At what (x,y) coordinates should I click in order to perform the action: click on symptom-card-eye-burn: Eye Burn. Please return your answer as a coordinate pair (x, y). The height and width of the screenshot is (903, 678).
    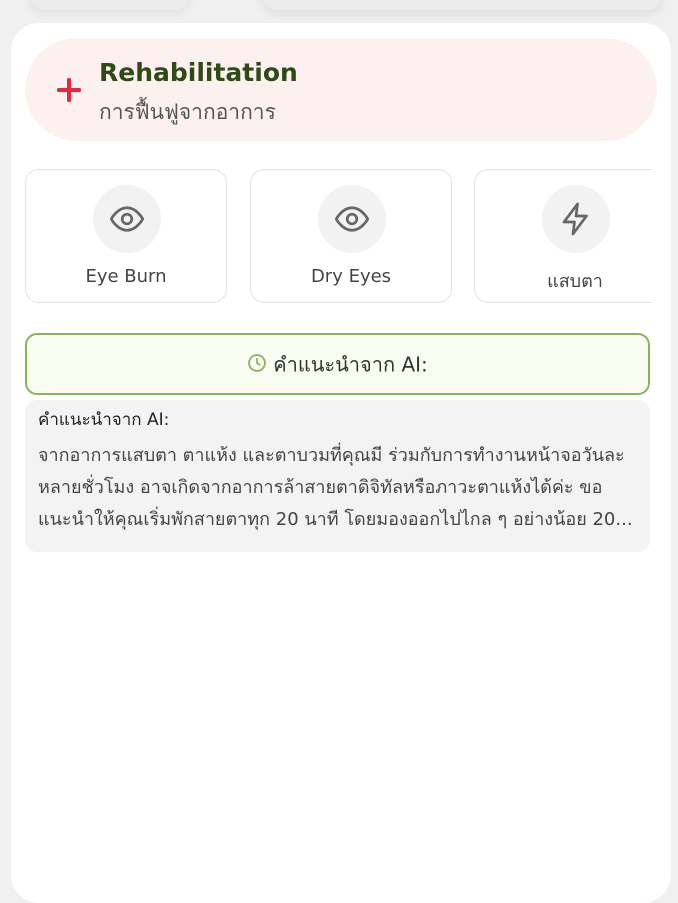
    Looking at the image, I should click on (126, 236).